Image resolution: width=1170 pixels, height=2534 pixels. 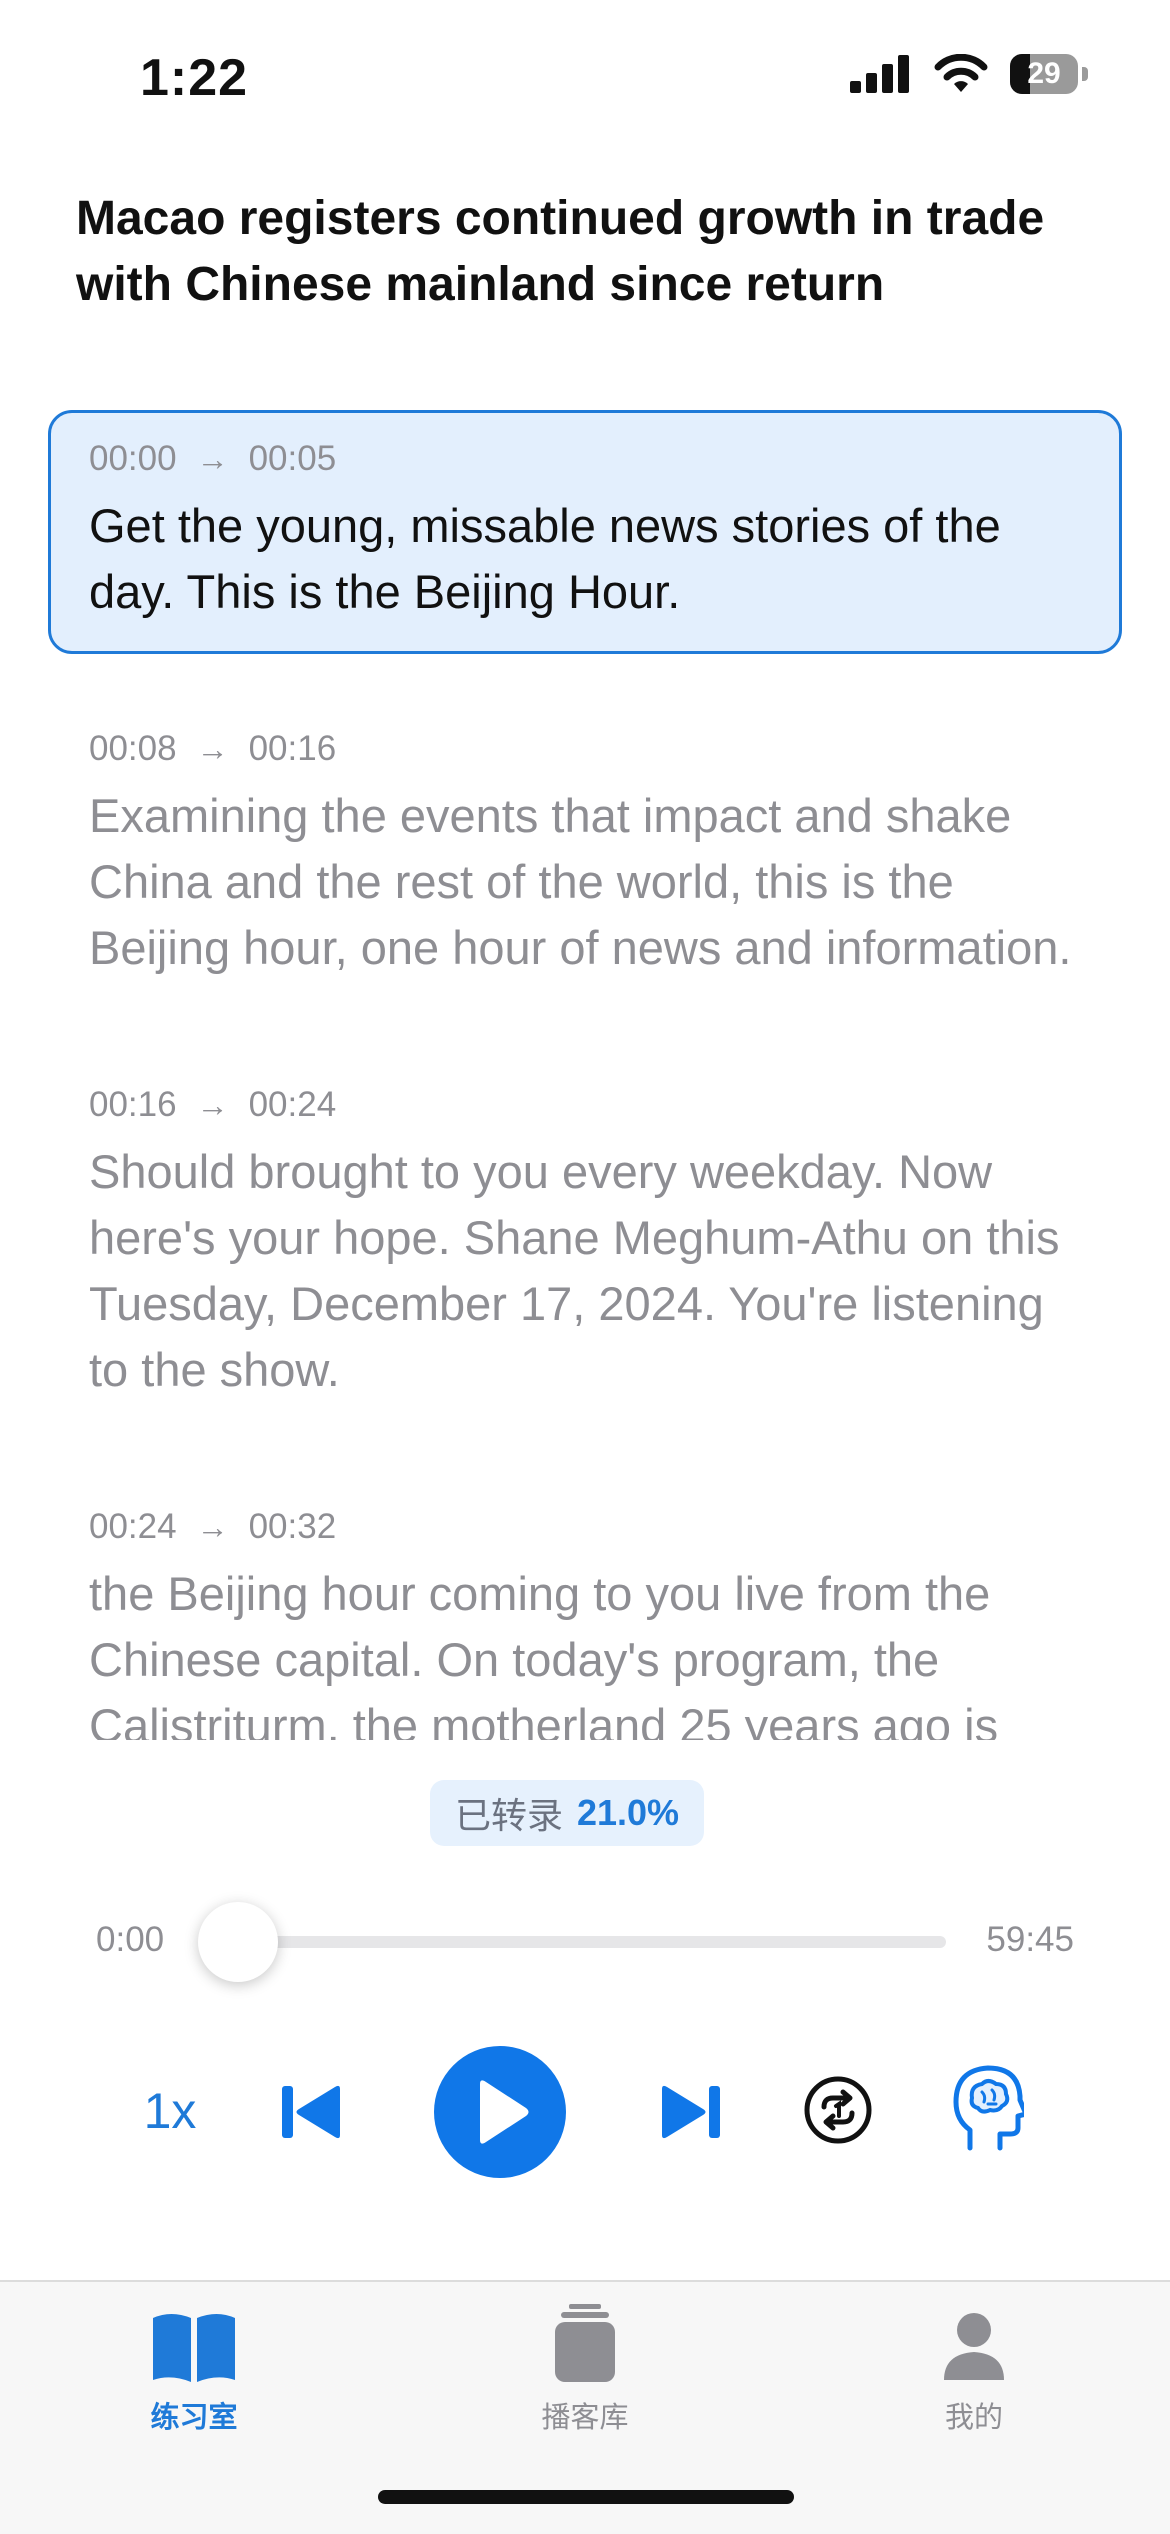 I want to click on tab-podcast-library: 播客库, so click(x=585, y=2377).